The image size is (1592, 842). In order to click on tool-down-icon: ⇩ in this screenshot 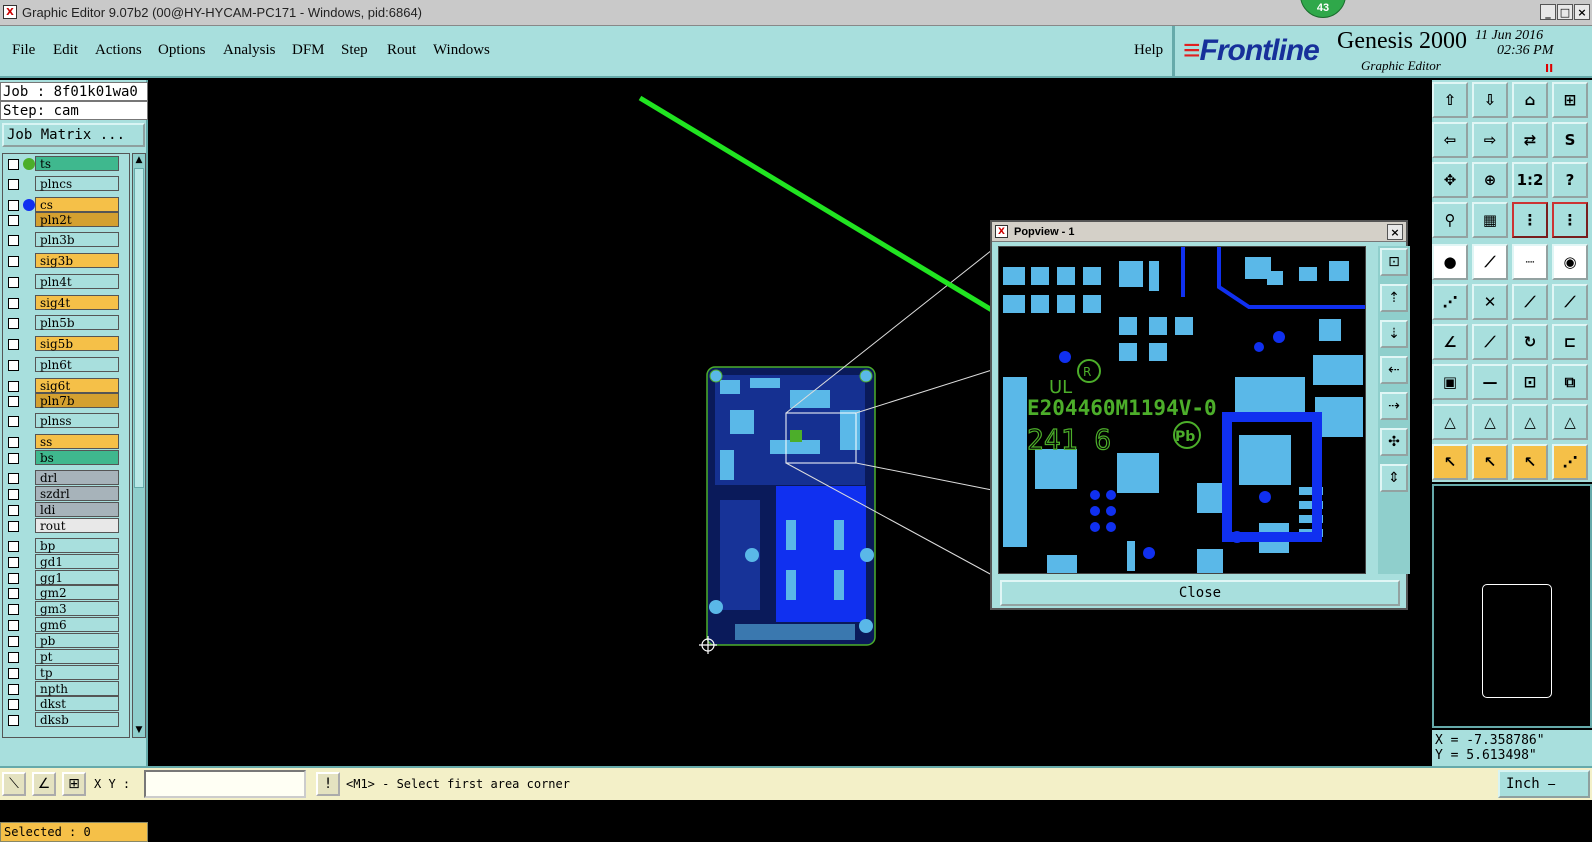, I will do `click(1490, 100)`.